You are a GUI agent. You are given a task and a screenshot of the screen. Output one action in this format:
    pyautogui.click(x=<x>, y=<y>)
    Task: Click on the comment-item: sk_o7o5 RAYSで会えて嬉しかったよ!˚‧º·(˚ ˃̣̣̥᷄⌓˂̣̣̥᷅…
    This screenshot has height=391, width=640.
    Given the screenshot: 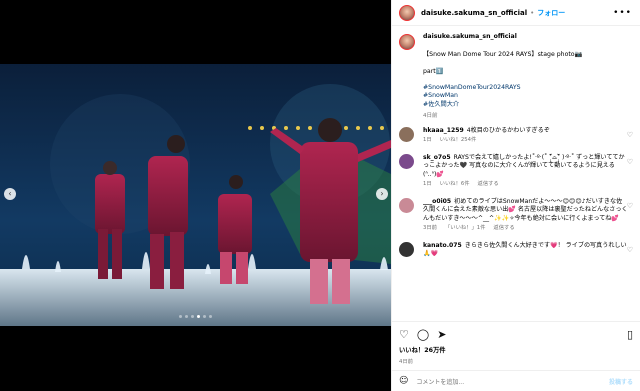 What is the action you would take?
    pyautogui.click(x=516, y=171)
    